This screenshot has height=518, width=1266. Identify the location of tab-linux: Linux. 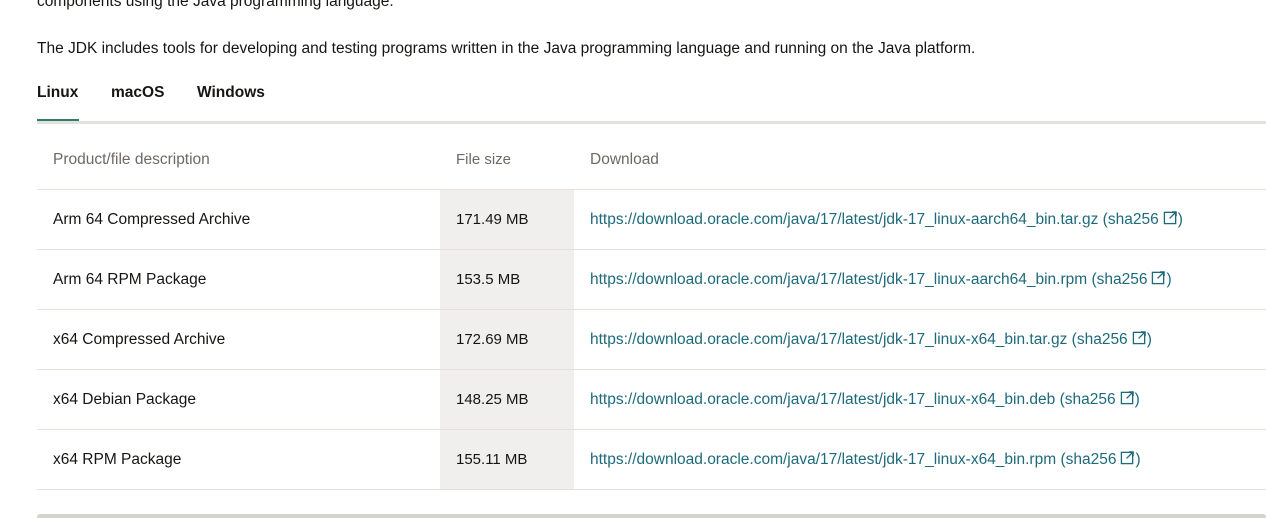
(58, 100).